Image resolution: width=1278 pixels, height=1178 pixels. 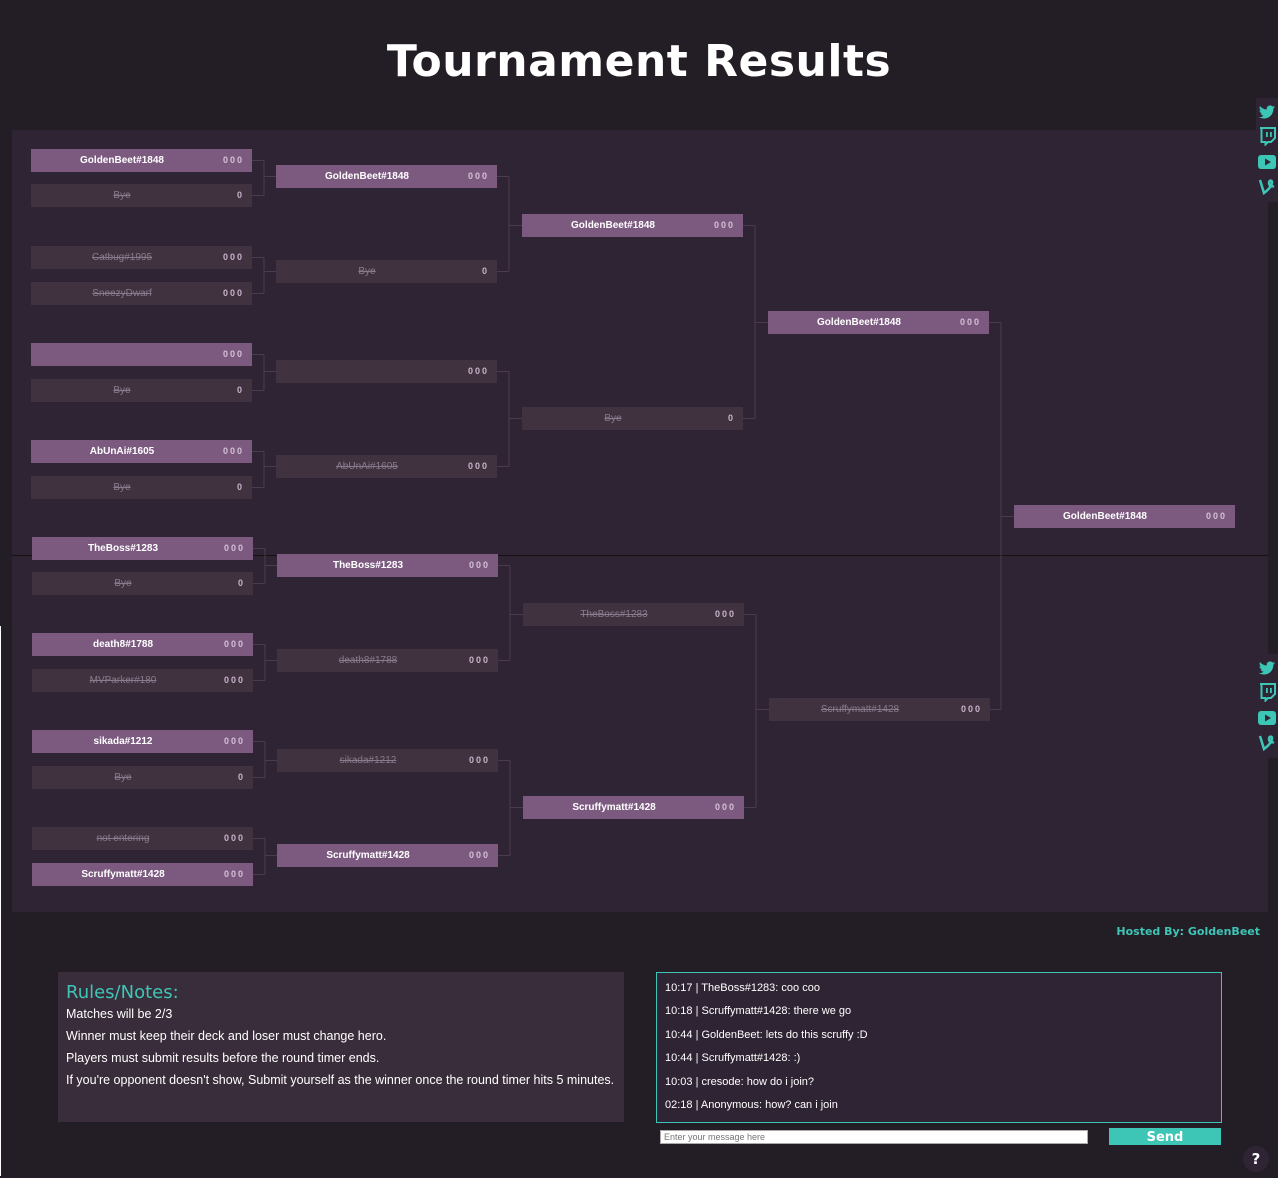 I want to click on chat-message: 10:17 | TheBoss#1283: coo coo, so click(x=742, y=988).